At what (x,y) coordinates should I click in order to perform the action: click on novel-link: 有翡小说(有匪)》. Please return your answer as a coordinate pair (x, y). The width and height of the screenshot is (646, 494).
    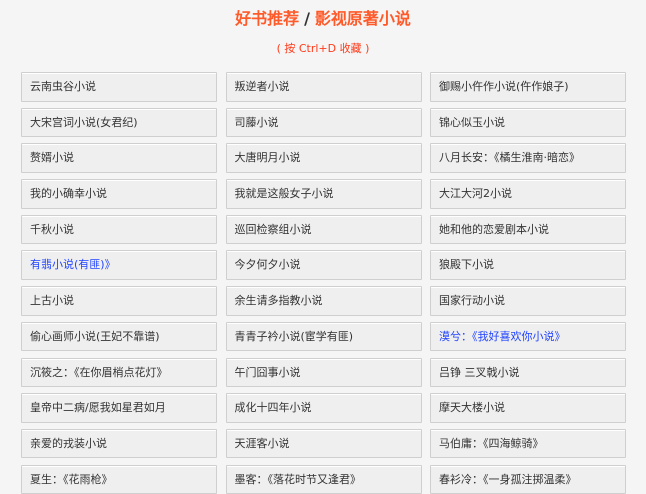
    Looking at the image, I should click on (119, 265).